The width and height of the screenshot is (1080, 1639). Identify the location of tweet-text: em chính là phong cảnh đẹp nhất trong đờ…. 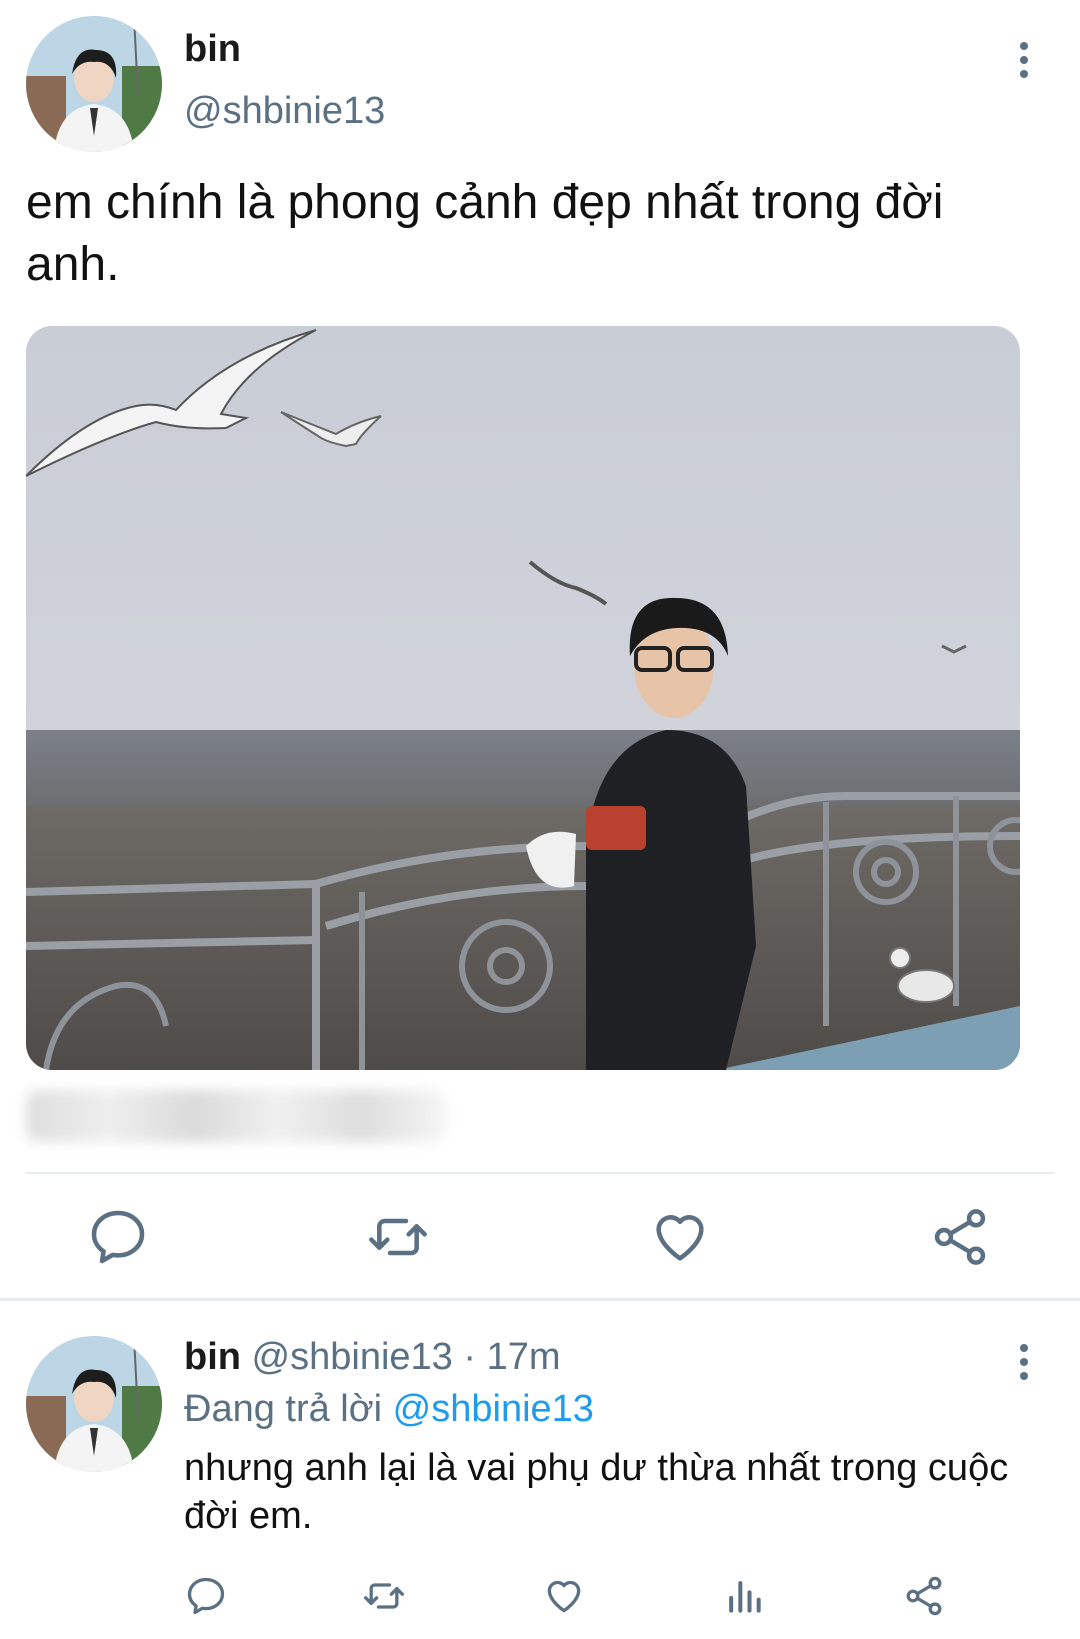
(485, 233).